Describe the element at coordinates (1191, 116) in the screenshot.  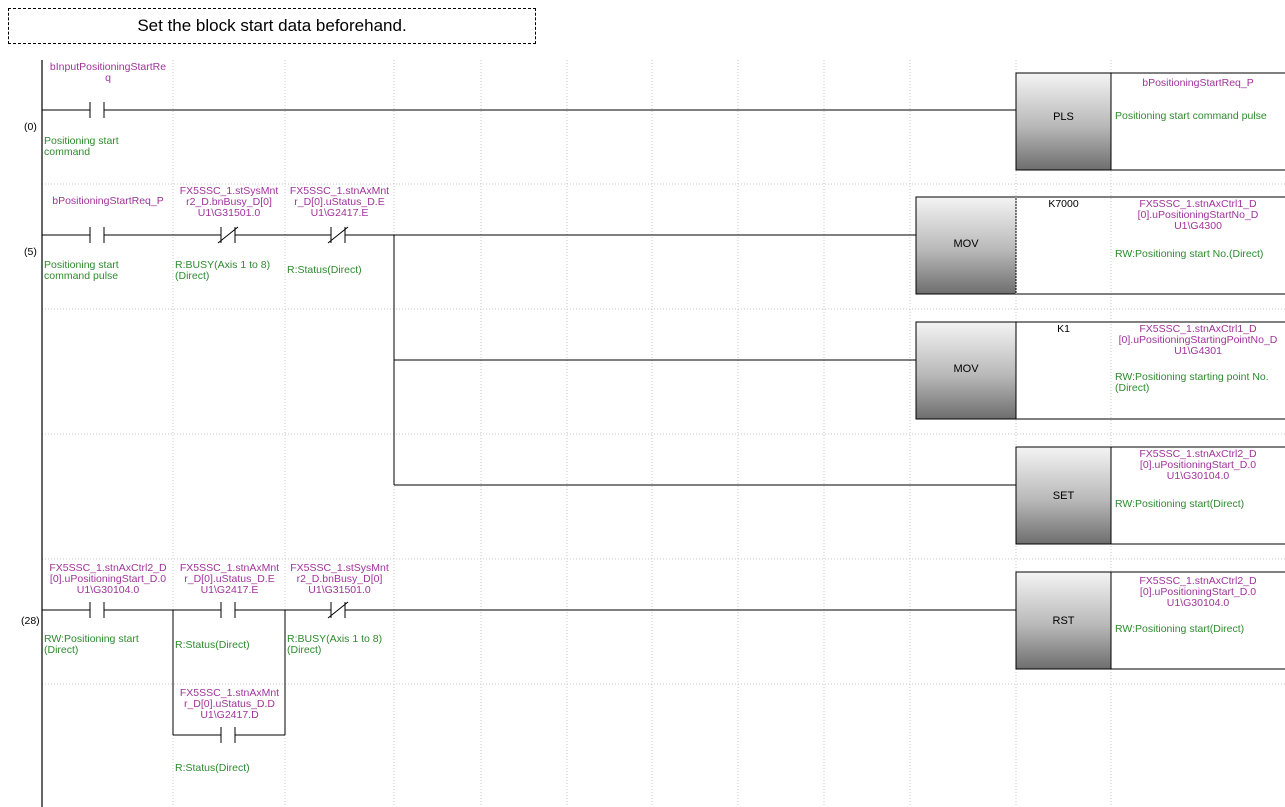
I see `coil-comment: Positioning start command pulse` at that location.